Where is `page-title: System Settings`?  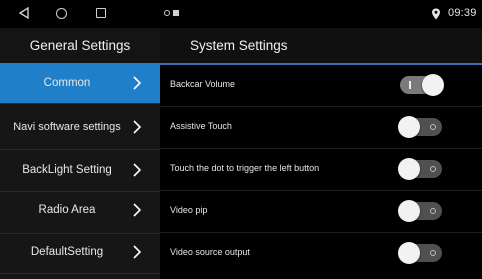 page-title: System Settings is located at coordinates (321, 45).